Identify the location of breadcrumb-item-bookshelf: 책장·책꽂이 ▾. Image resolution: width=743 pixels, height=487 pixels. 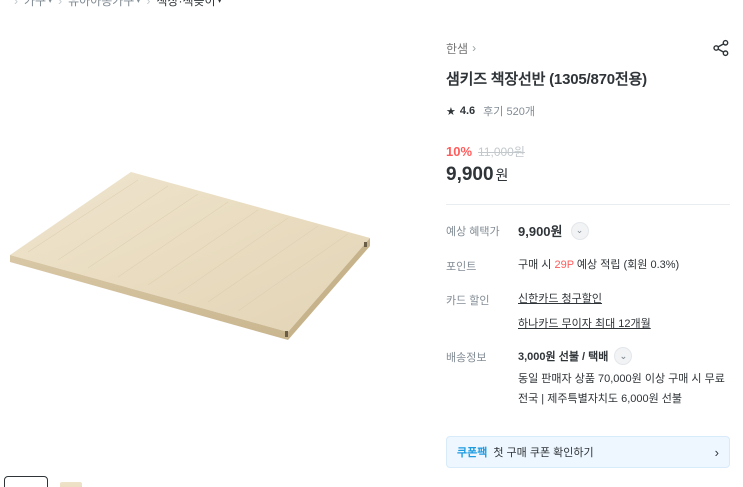
(188, 4).